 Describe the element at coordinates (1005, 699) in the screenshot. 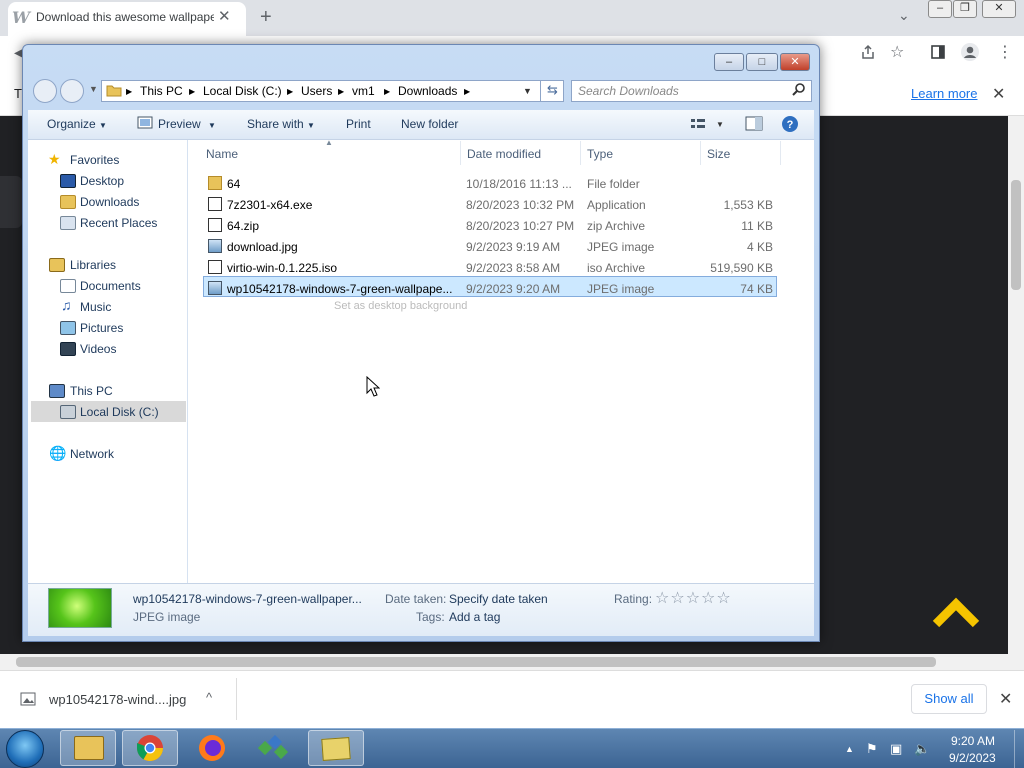

I see `download-bar-close-icon: ✕` at that location.